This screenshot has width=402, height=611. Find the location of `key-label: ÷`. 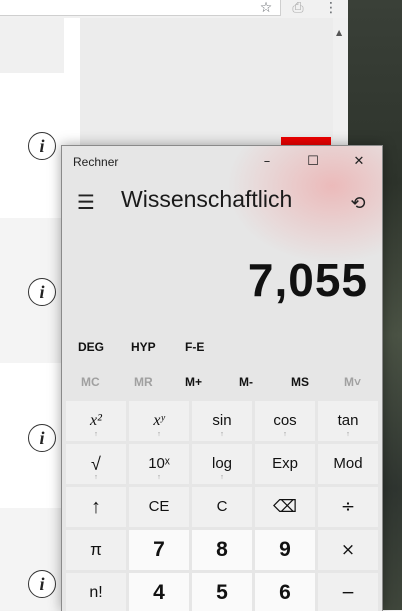

key-label: ÷ is located at coordinates (348, 507).